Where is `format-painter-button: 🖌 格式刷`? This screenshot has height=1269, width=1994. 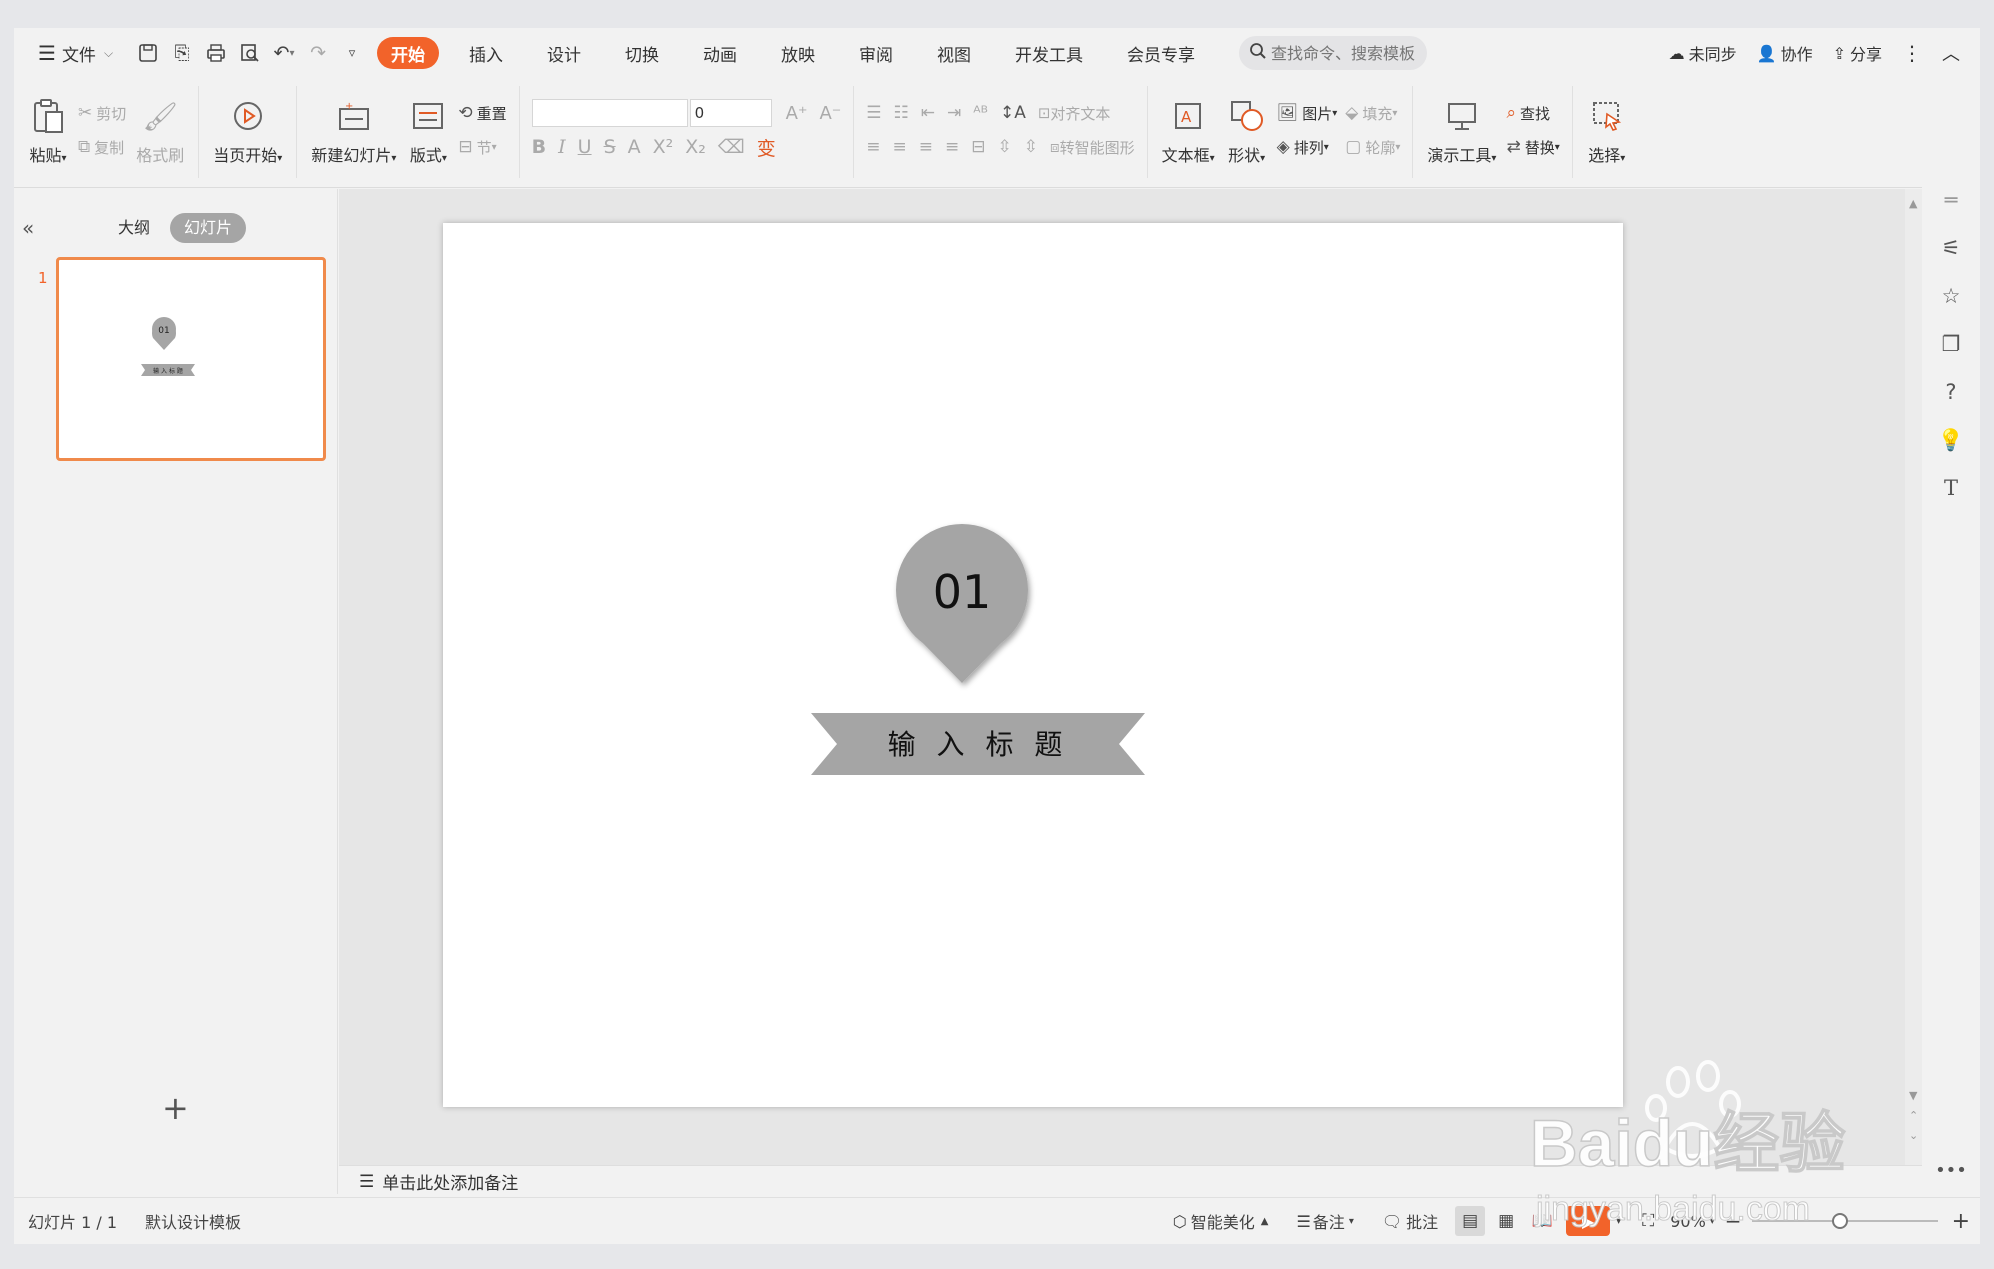 format-painter-button: 🖌 格式刷 is located at coordinates (160, 131).